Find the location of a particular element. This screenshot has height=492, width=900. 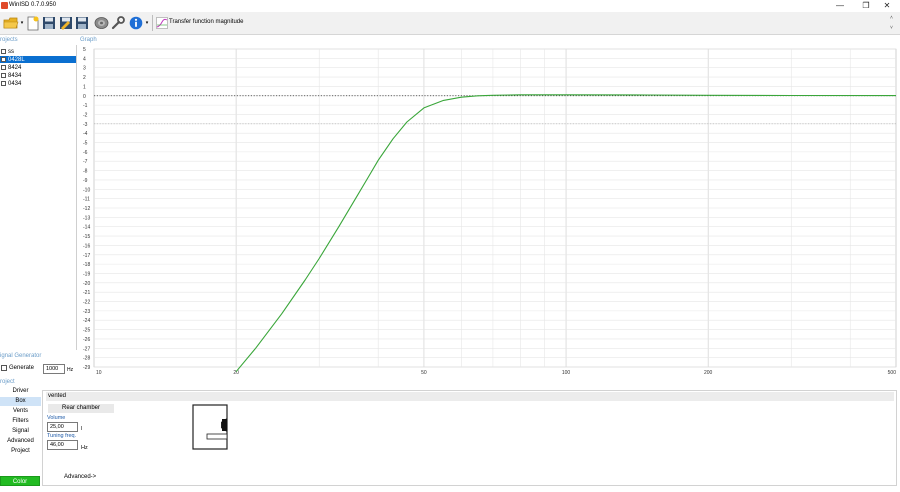

project-label-4: 0434 is located at coordinates (15, 83).